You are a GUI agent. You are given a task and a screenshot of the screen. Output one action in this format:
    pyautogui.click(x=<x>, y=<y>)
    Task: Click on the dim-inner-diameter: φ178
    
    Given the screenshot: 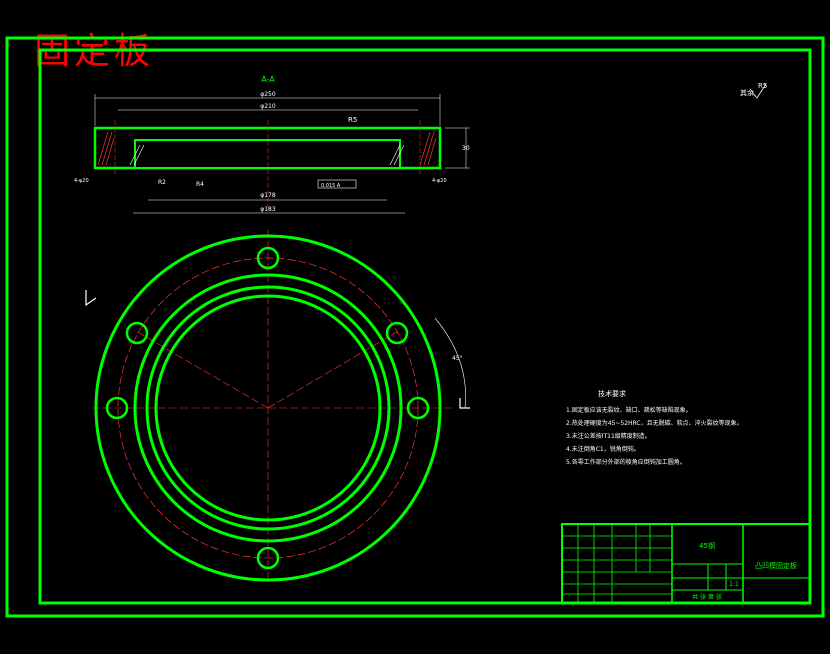 What is the action you would take?
    pyautogui.click(x=268, y=195)
    